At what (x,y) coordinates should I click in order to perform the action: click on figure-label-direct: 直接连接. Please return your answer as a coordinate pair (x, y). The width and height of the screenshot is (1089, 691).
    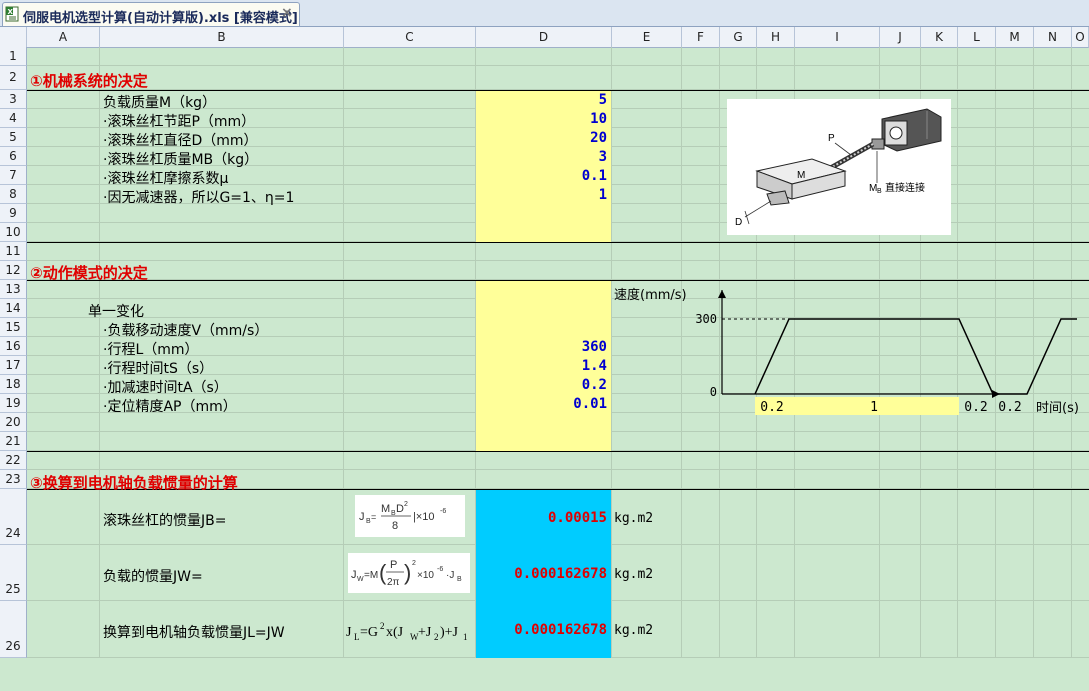
    Looking at the image, I should click on (905, 187).